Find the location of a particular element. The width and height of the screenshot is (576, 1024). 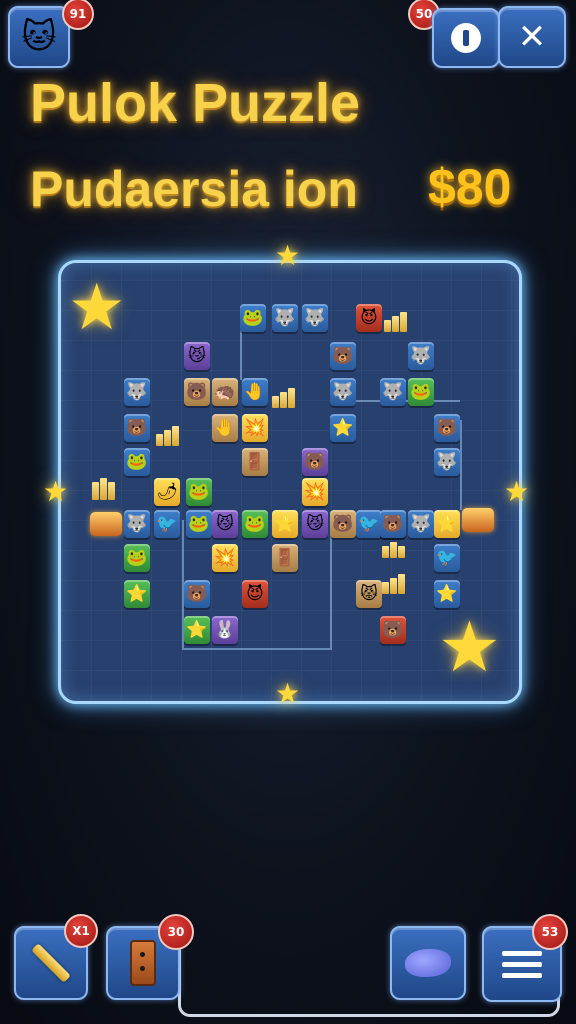

tile-creature-icon: 🦔 is located at coordinates (225, 391).